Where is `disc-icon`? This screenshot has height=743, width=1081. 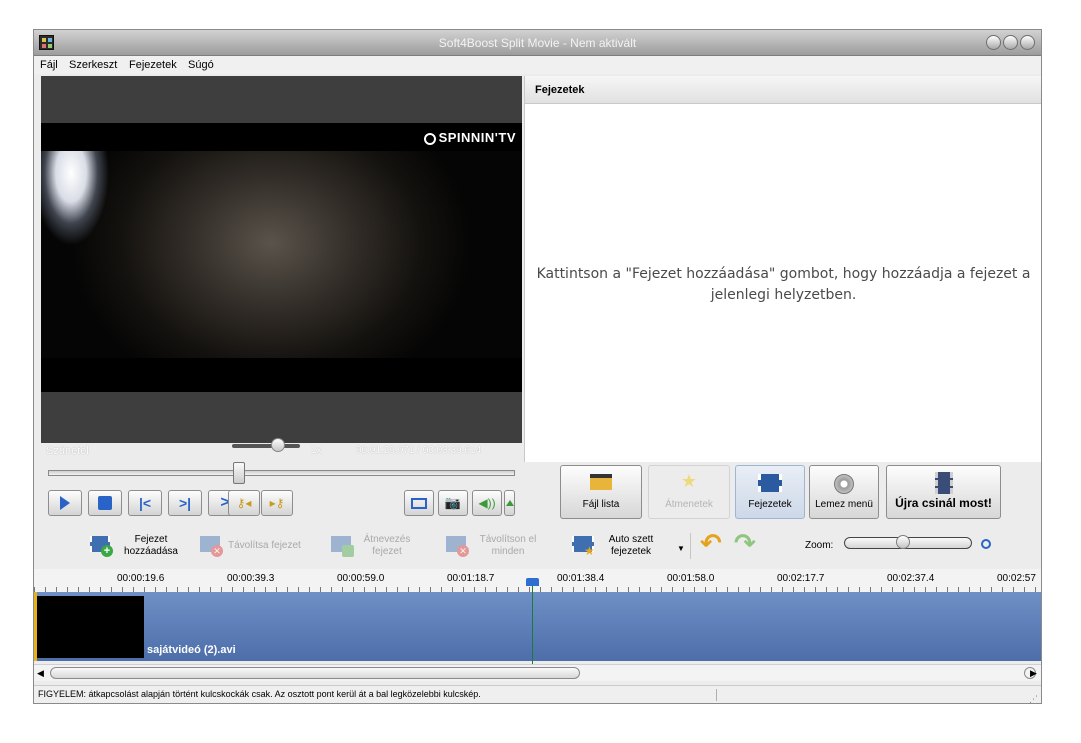 disc-icon is located at coordinates (844, 484).